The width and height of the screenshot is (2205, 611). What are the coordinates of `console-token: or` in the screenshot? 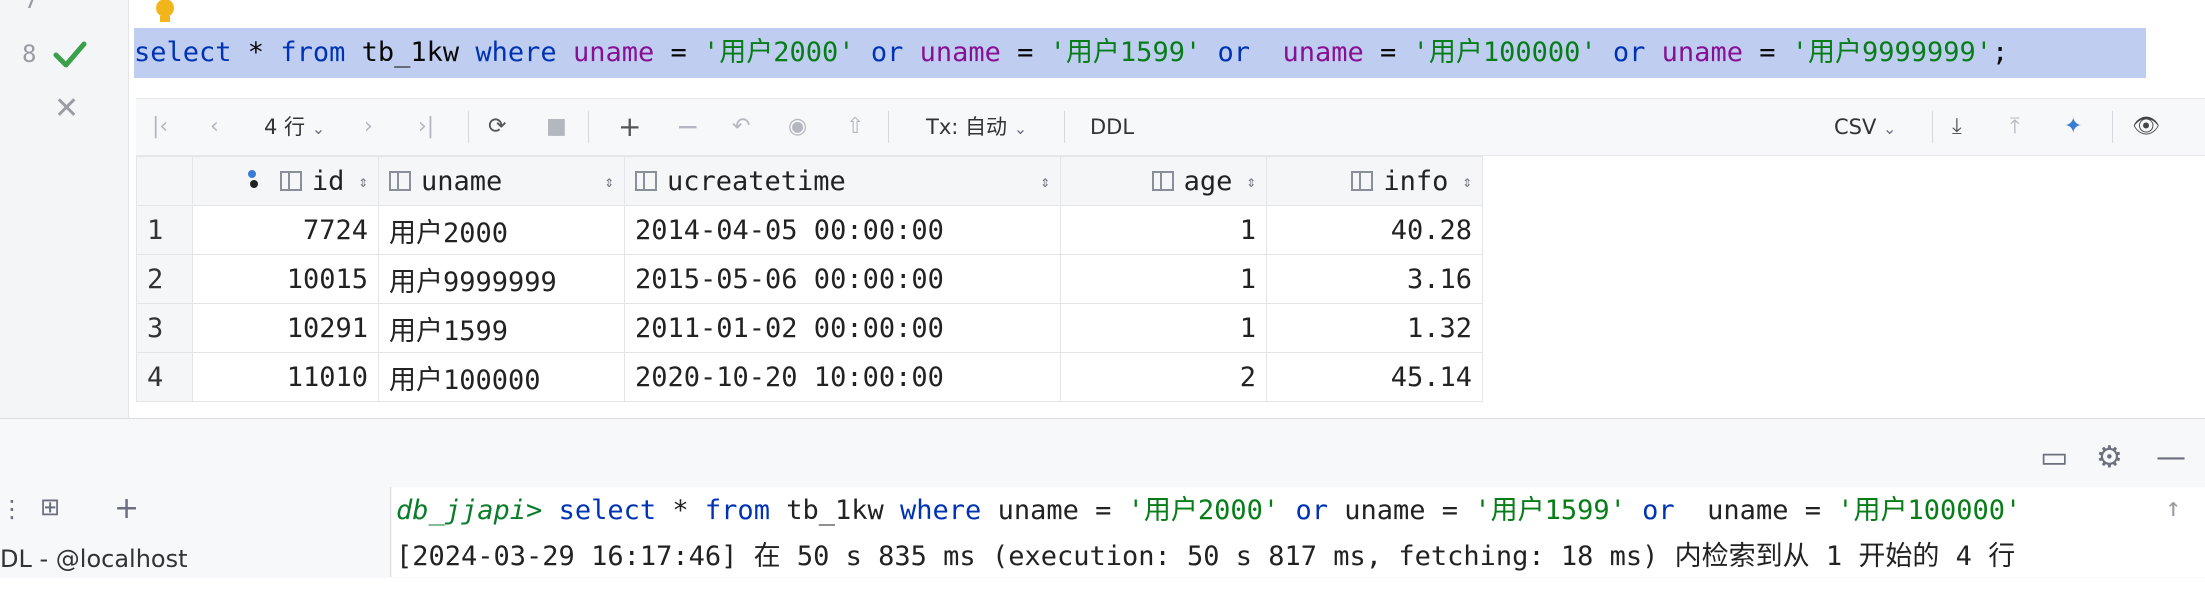 It's located at (1311, 510).